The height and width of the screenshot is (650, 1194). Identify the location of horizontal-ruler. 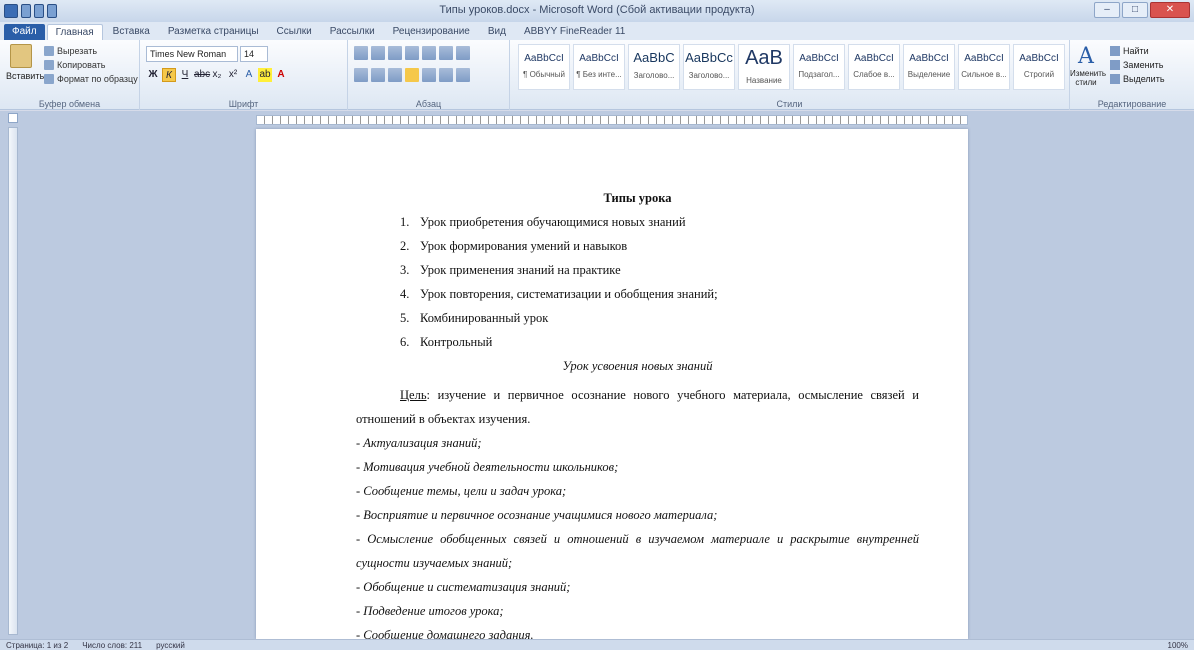
(612, 120).